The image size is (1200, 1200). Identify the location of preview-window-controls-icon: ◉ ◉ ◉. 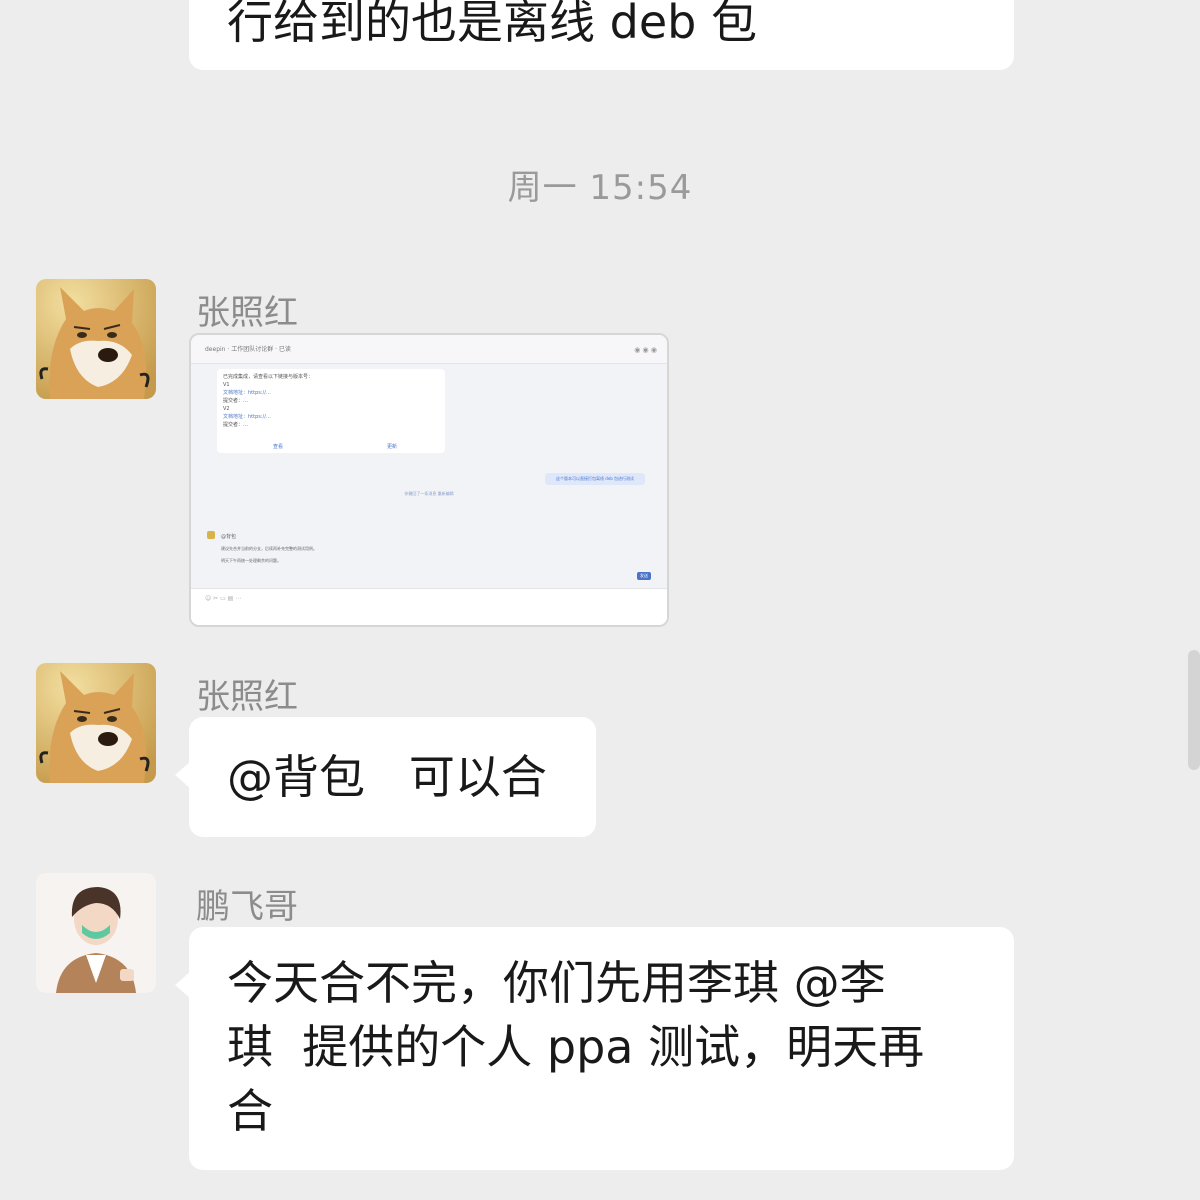
(645, 350).